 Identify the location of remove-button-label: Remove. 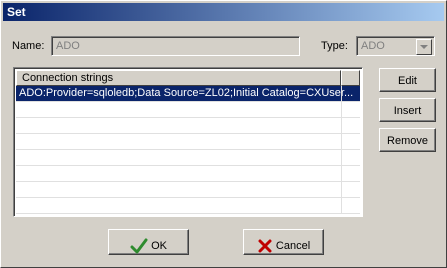
(407, 141).